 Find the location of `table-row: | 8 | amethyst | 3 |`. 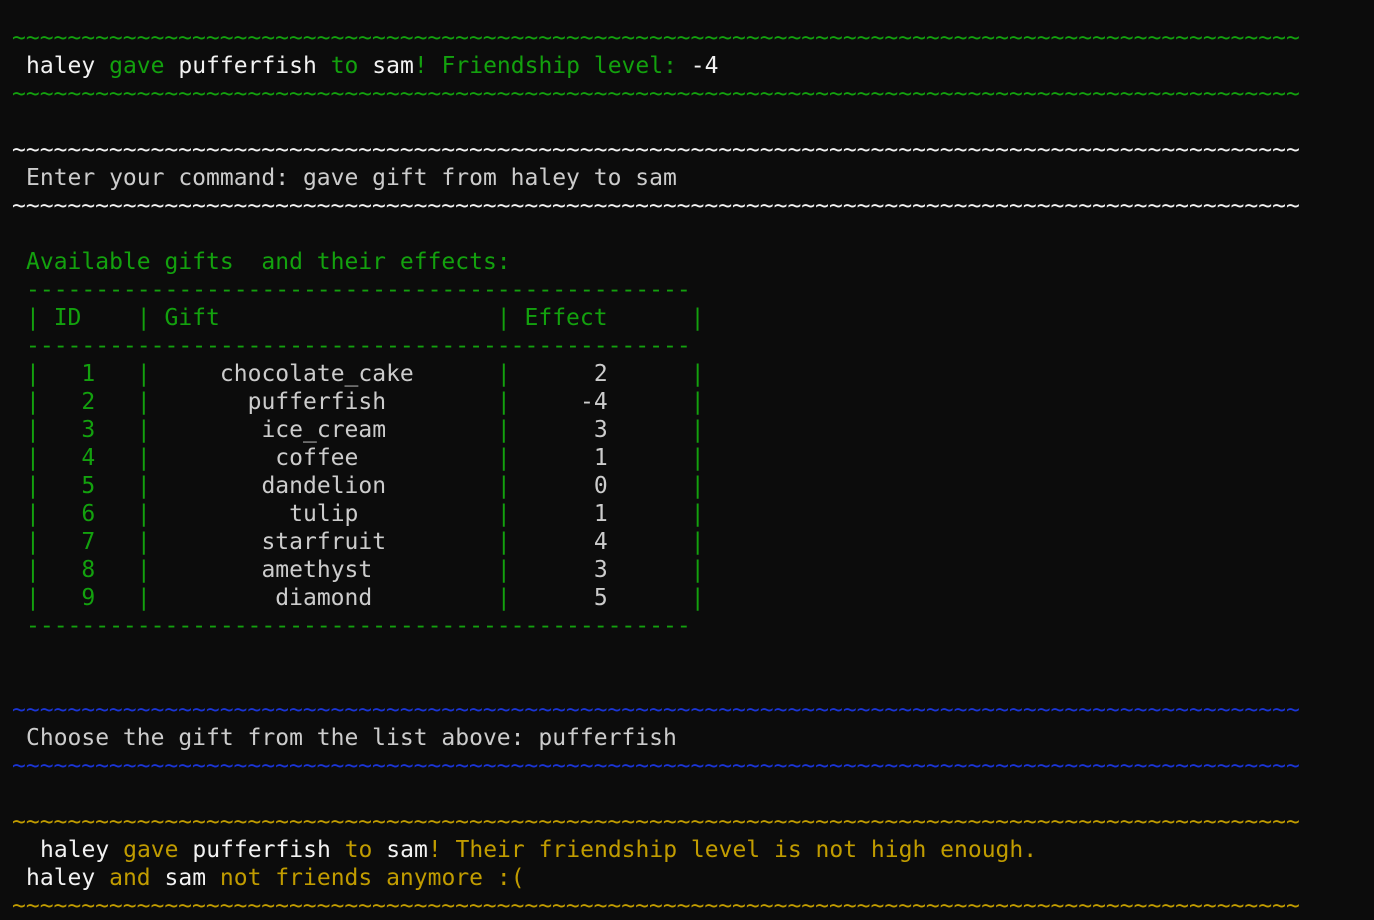

table-row: | 8 | amethyst | 3 | is located at coordinates (687, 570).